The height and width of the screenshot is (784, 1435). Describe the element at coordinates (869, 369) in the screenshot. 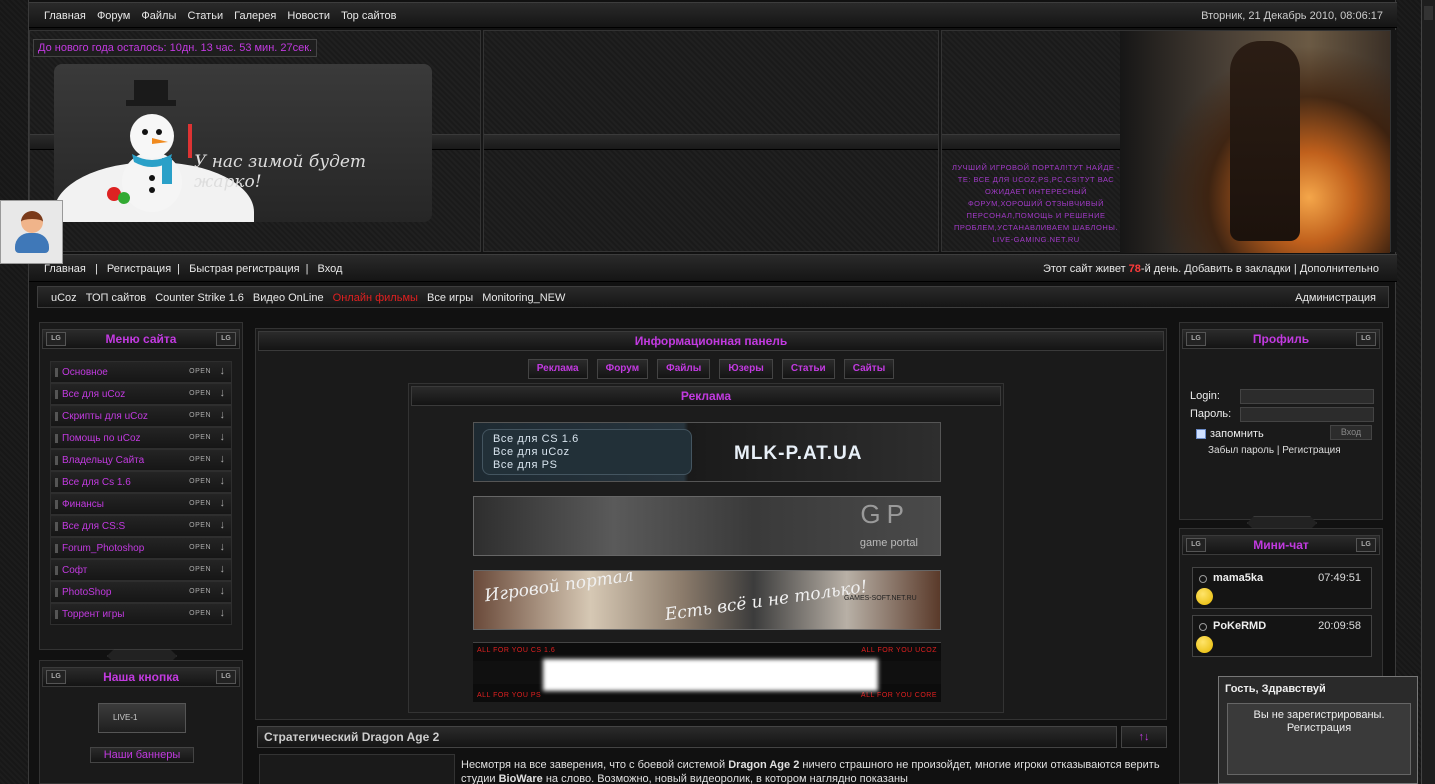

I see `tab-sites: Сайты` at that location.